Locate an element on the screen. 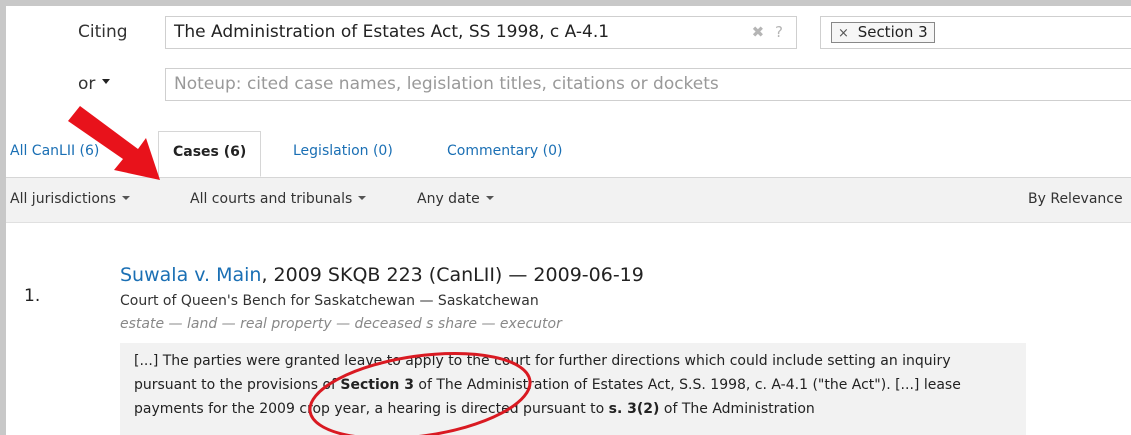 This screenshot has width=1131, height=435. clear-icon: ✖ is located at coordinates (760, 32).